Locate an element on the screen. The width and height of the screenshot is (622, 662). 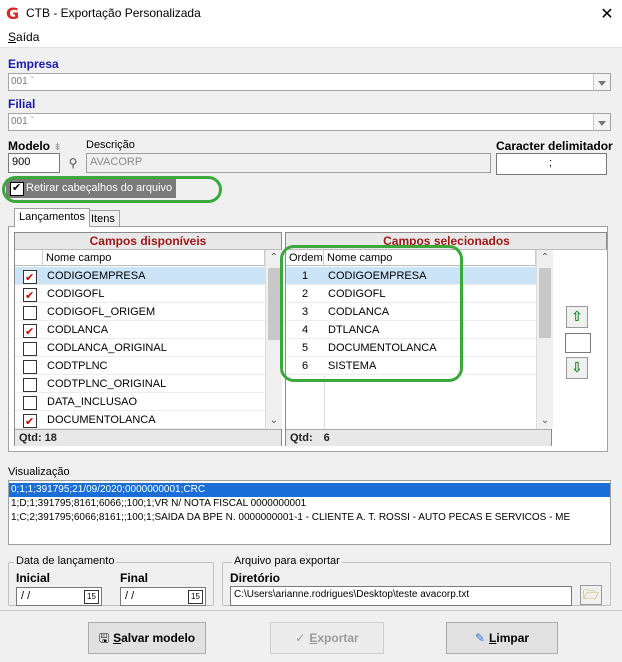
list-item: DOCUMENTOLANCA is located at coordinates (140, 421).